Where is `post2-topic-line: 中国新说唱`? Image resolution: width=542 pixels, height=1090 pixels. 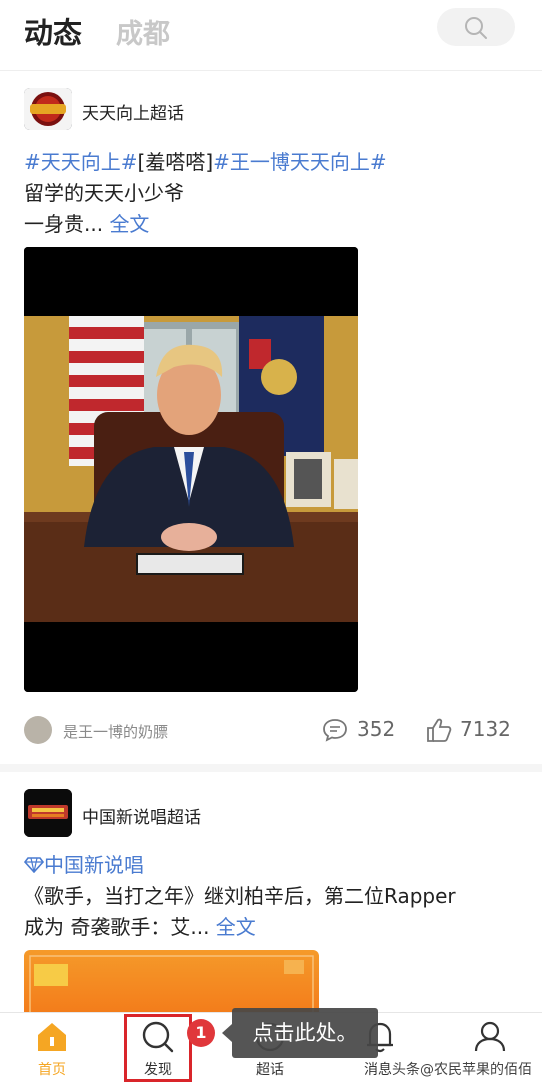
post2-topic-line: 中国新说唱 is located at coordinates (83, 865).